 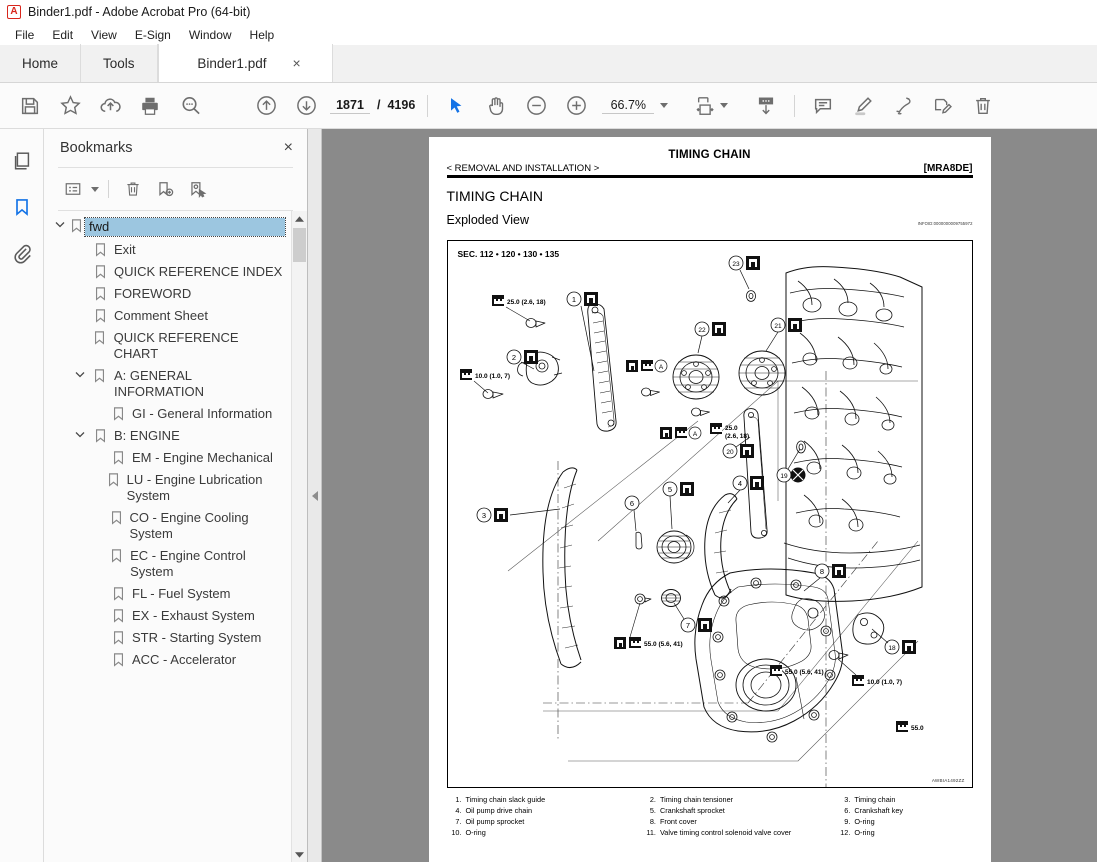 I want to click on tab-tools: Tools, so click(x=119, y=63).